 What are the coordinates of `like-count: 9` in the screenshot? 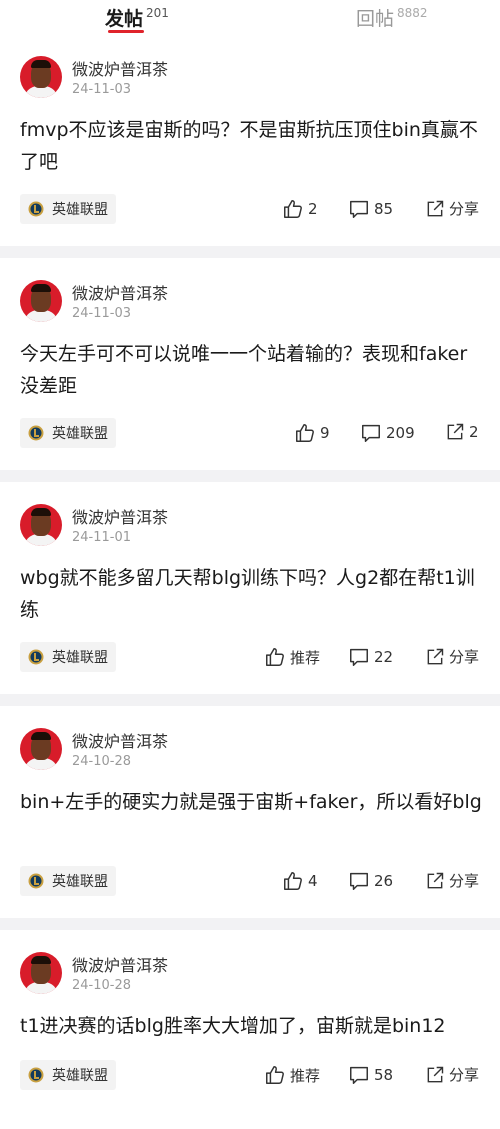 It's located at (325, 433).